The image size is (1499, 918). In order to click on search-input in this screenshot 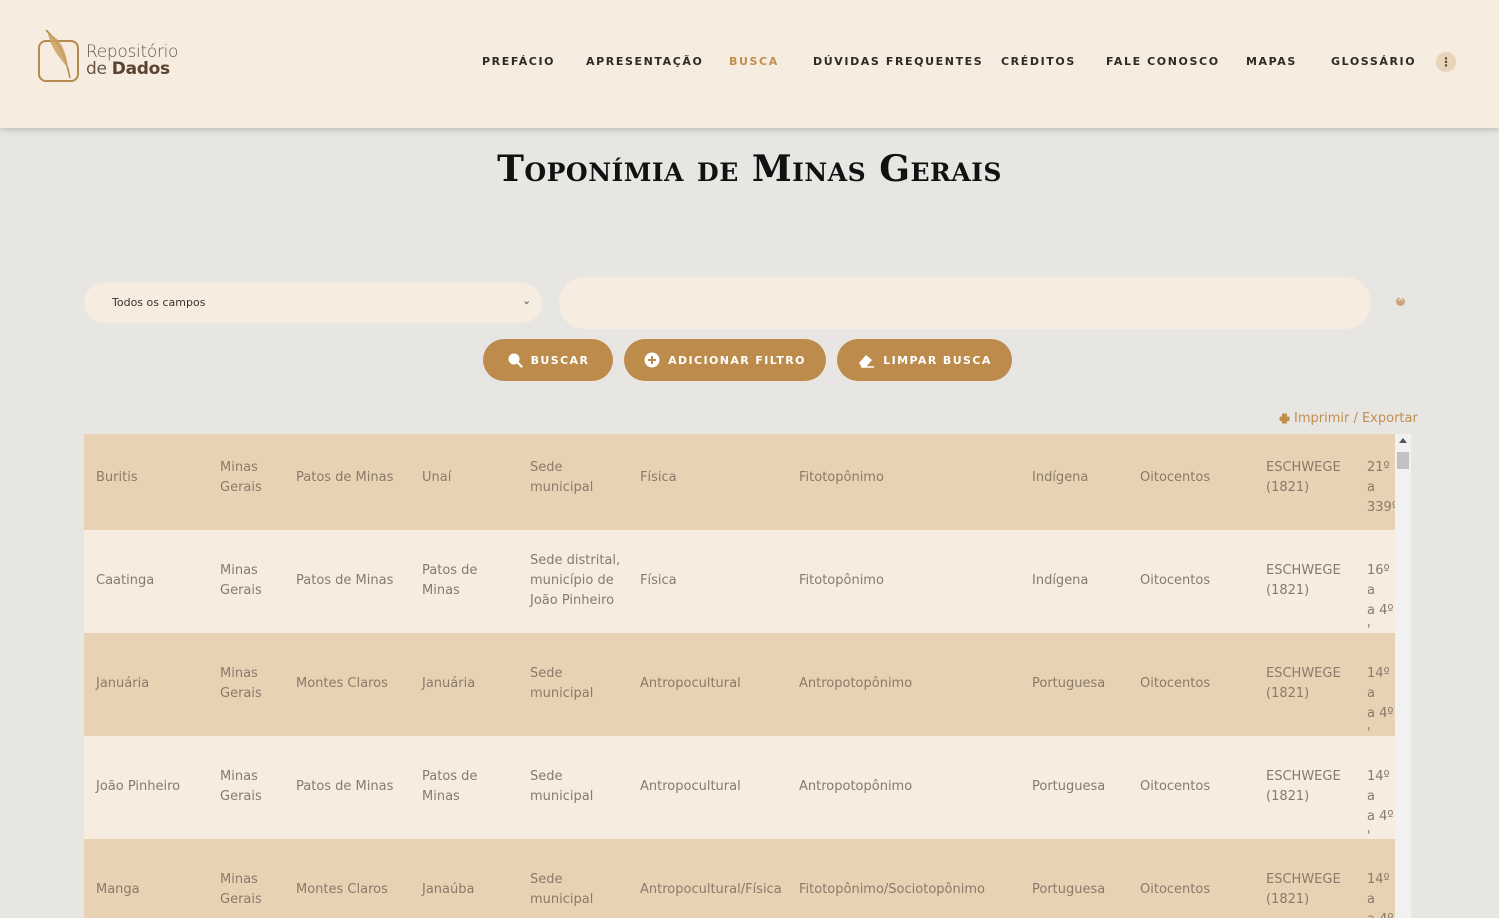, I will do `click(965, 303)`.